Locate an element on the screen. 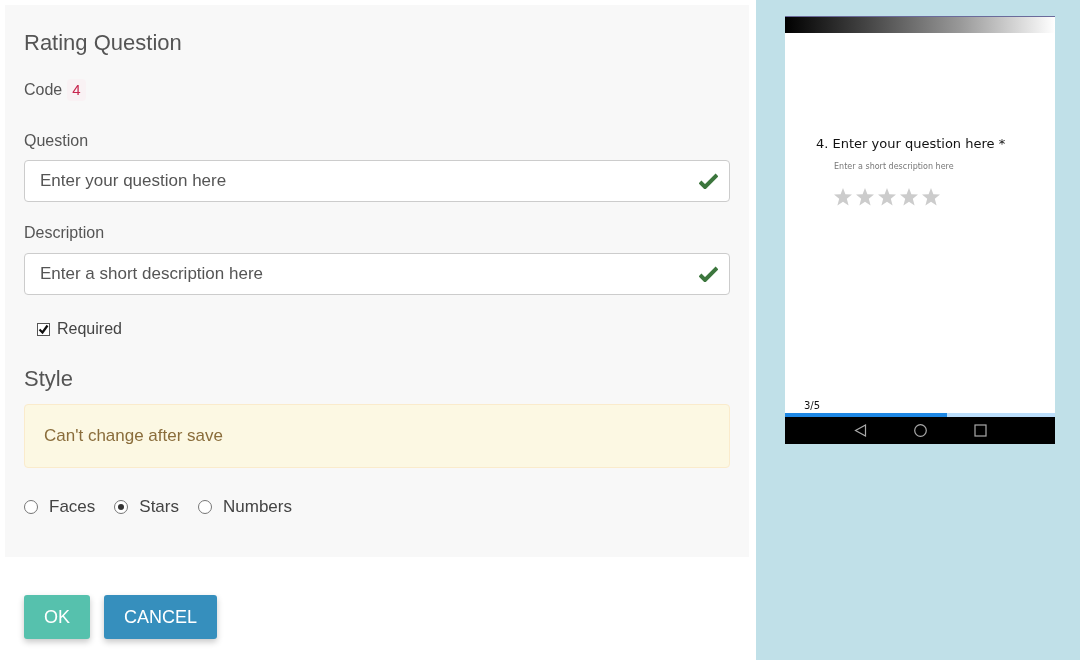 The image size is (1080, 660). back-icon is located at coordinates (860, 430).